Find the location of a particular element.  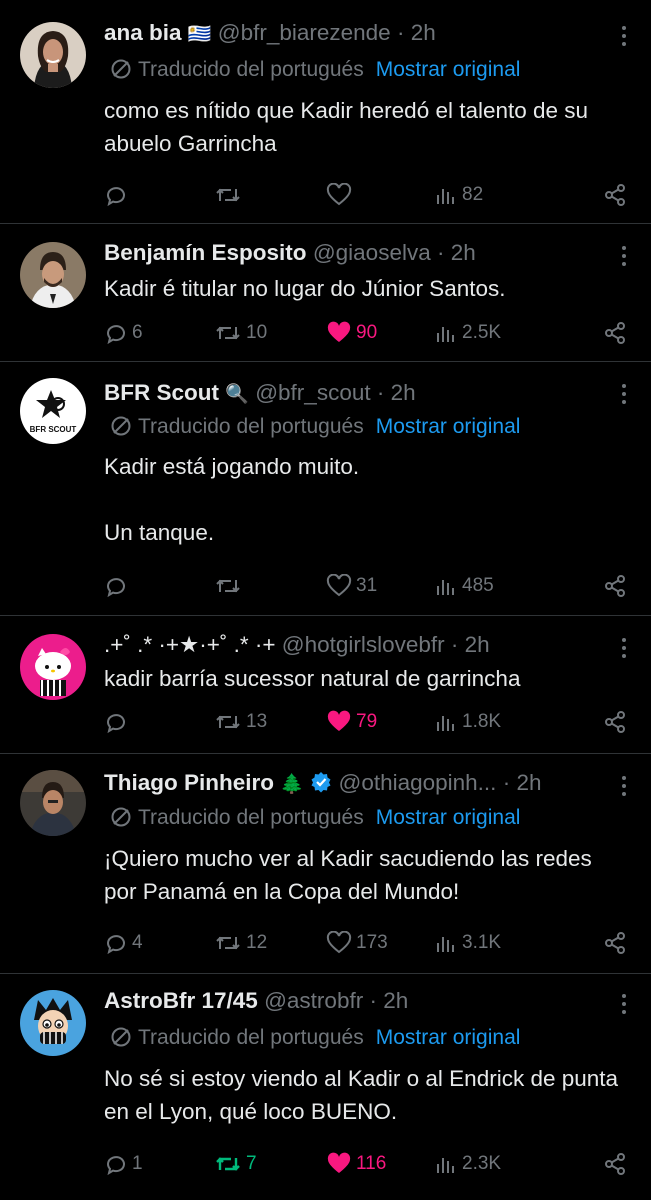

retweet-icon is located at coordinates (228, 586).